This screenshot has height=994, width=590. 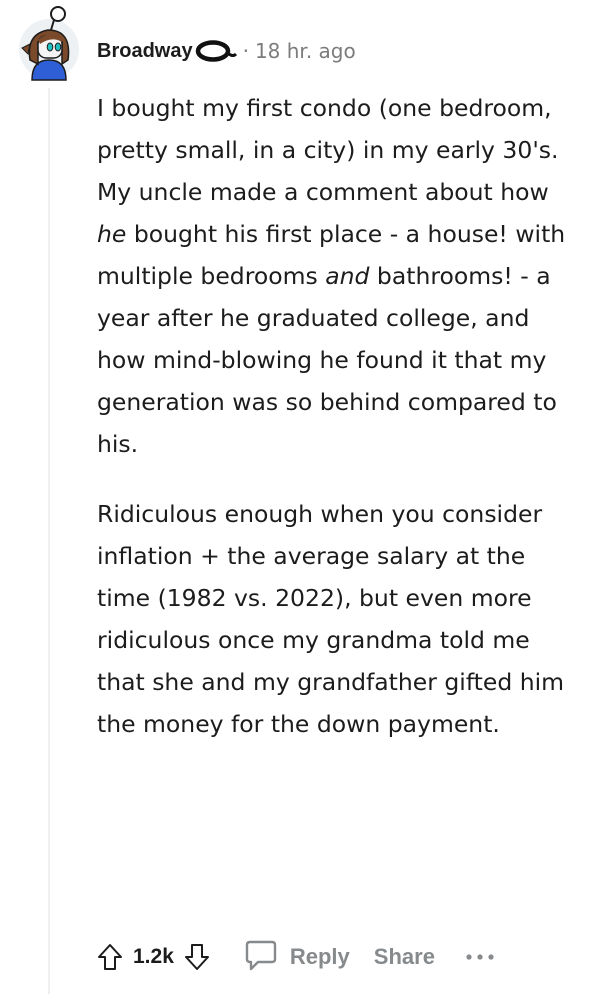 What do you see at coordinates (305, 51) in the screenshot?
I see `timestamp: 18 hr. ago` at bounding box center [305, 51].